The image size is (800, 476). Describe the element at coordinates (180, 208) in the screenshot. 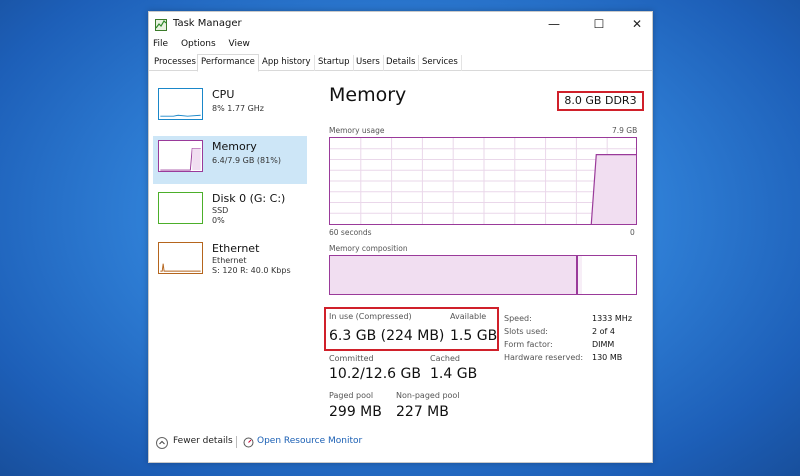

I see `disk-thumbnail-graph` at that location.